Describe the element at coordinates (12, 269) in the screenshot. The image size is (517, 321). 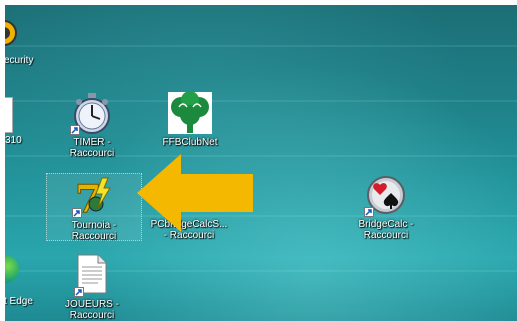
I see `edge-icon-partial` at that location.